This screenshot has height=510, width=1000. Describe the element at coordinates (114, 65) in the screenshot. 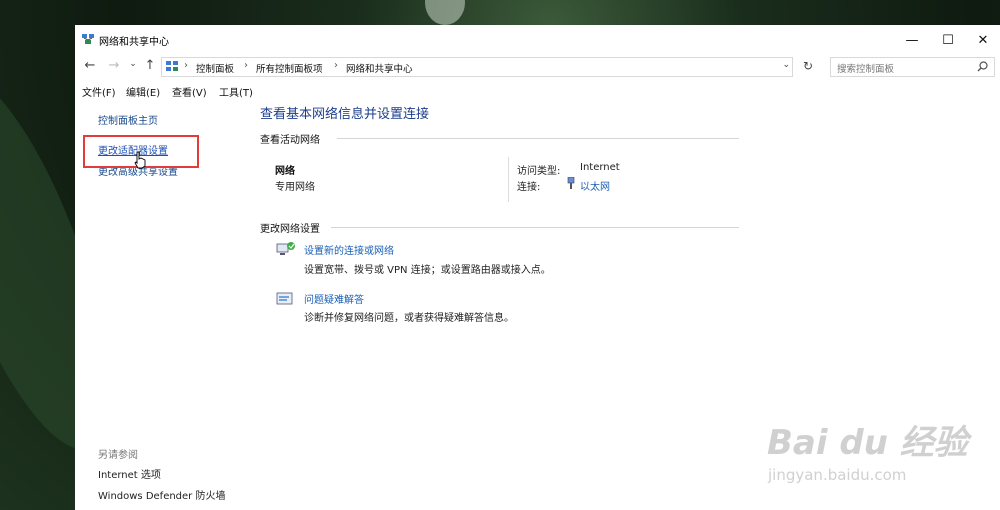

I see `forward-button: →` at that location.